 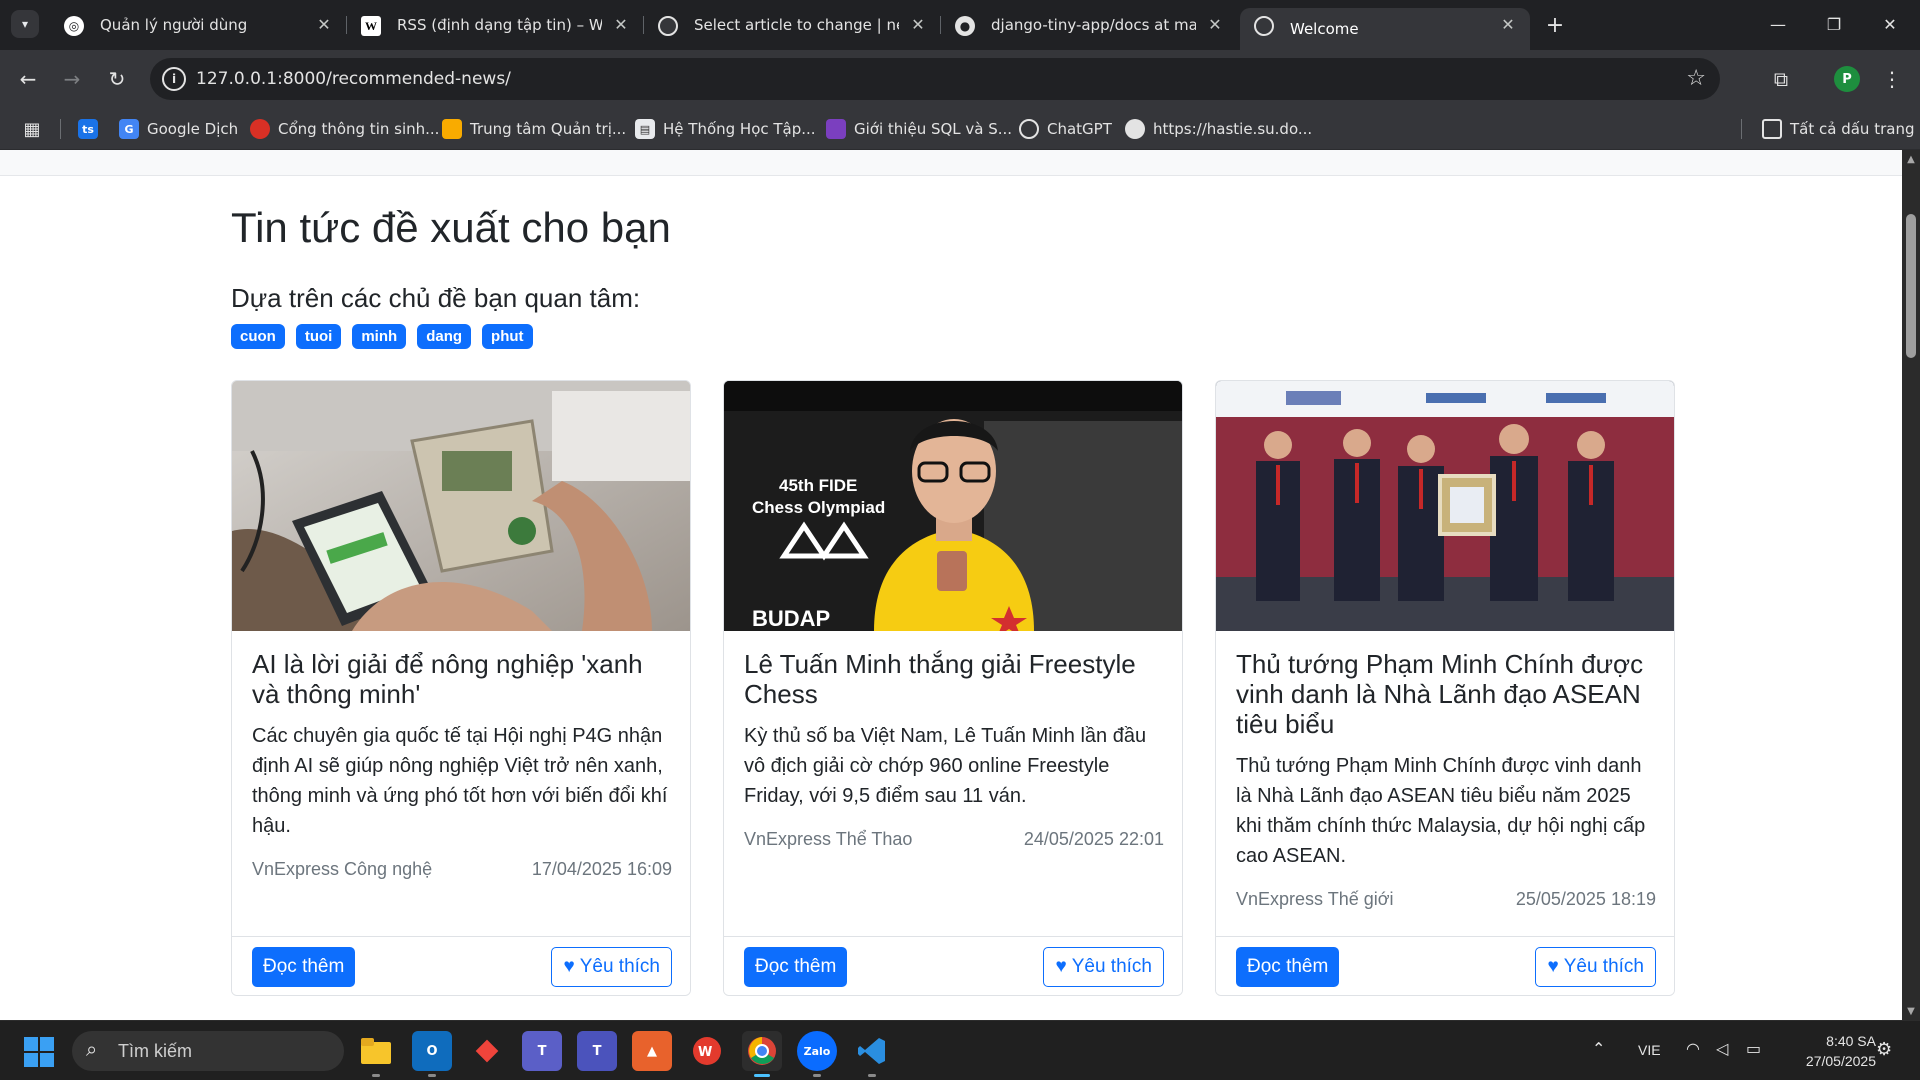 I want to click on article-image-asean-award, so click(x=1445, y=506).